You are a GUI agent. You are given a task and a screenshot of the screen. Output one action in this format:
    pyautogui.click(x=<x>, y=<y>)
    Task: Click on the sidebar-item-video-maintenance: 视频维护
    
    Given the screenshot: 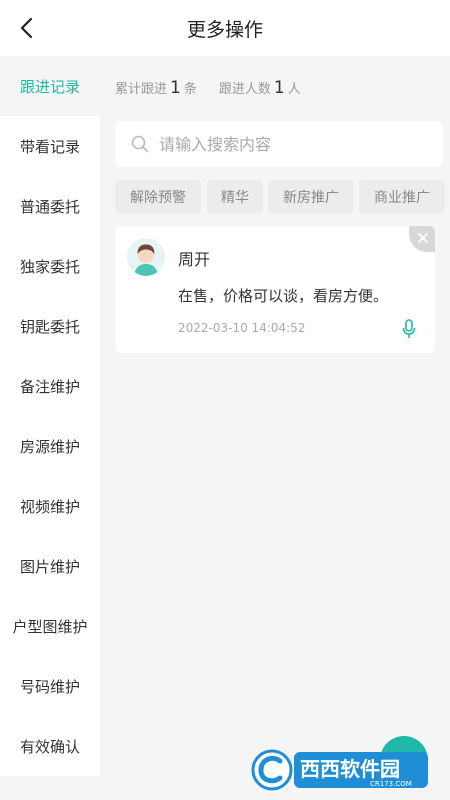 What is the action you would take?
    pyautogui.click(x=50, y=506)
    